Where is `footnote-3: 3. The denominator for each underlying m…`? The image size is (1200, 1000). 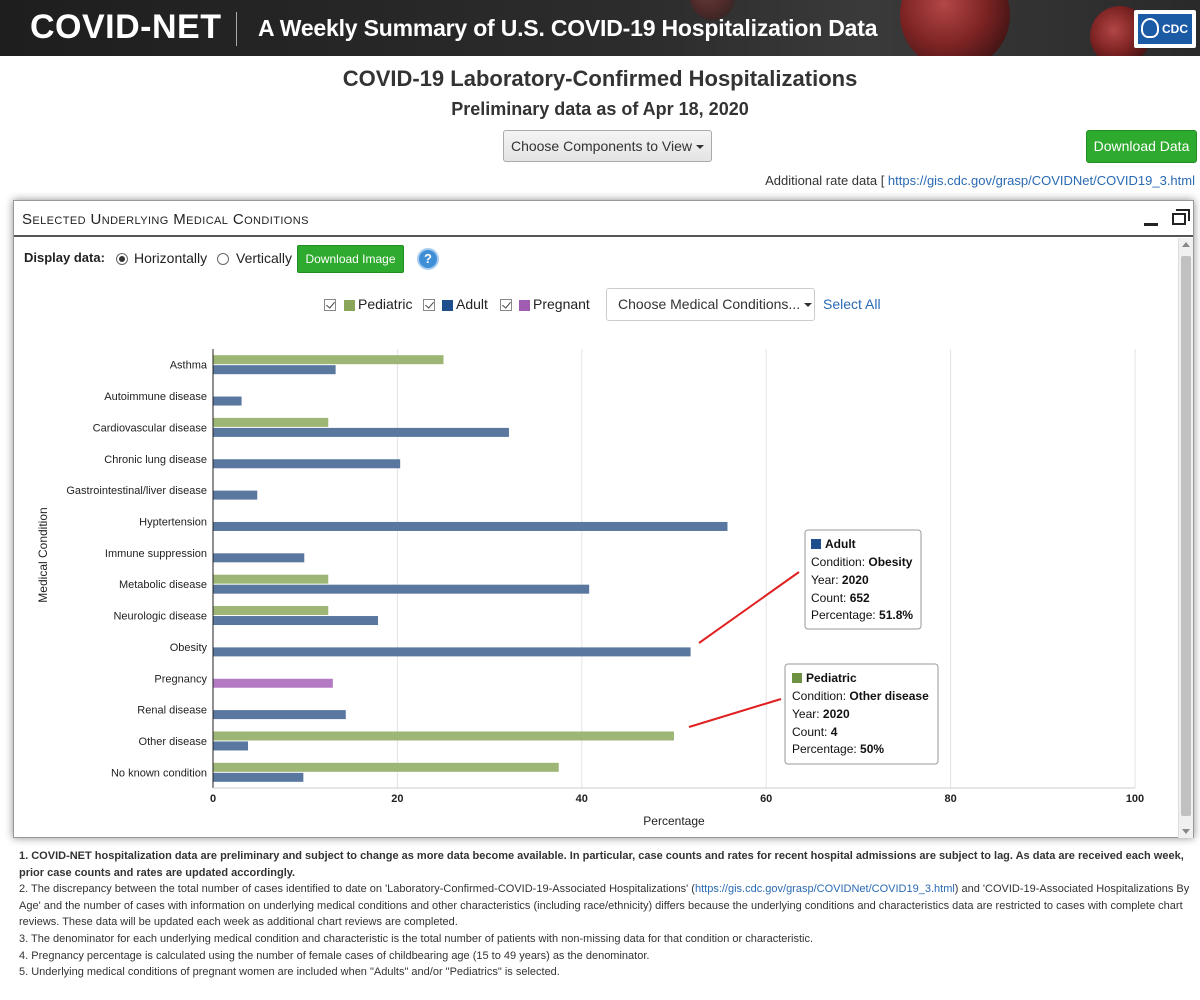
footnote-3: 3. The denominator for each underlying m… is located at coordinates (416, 938).